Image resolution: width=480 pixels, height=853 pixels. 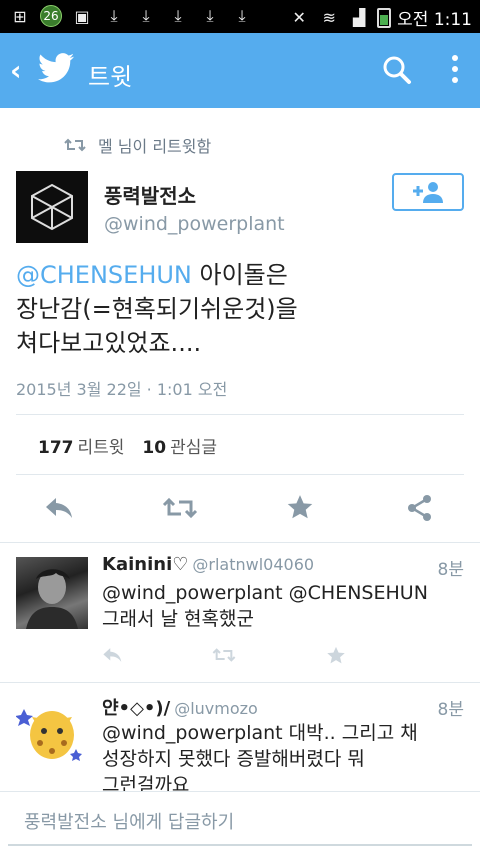 I want to click on reply-bar: 풍력발전소 님에게 답글하기, so click(x=240, y=822).